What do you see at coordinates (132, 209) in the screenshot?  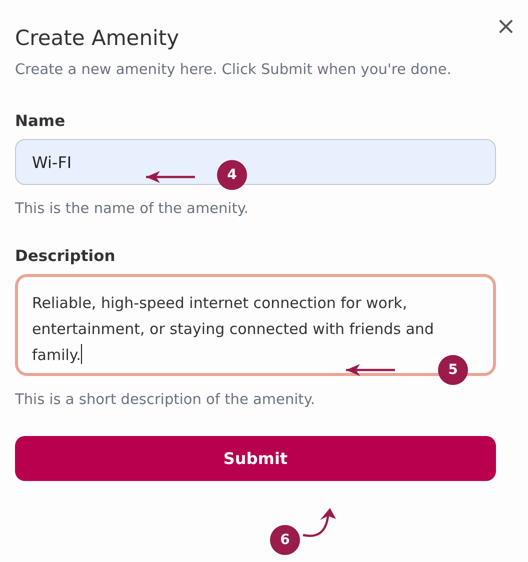 I see `help-text: This is the name of the amenity.` at bounding box center [132, 209].